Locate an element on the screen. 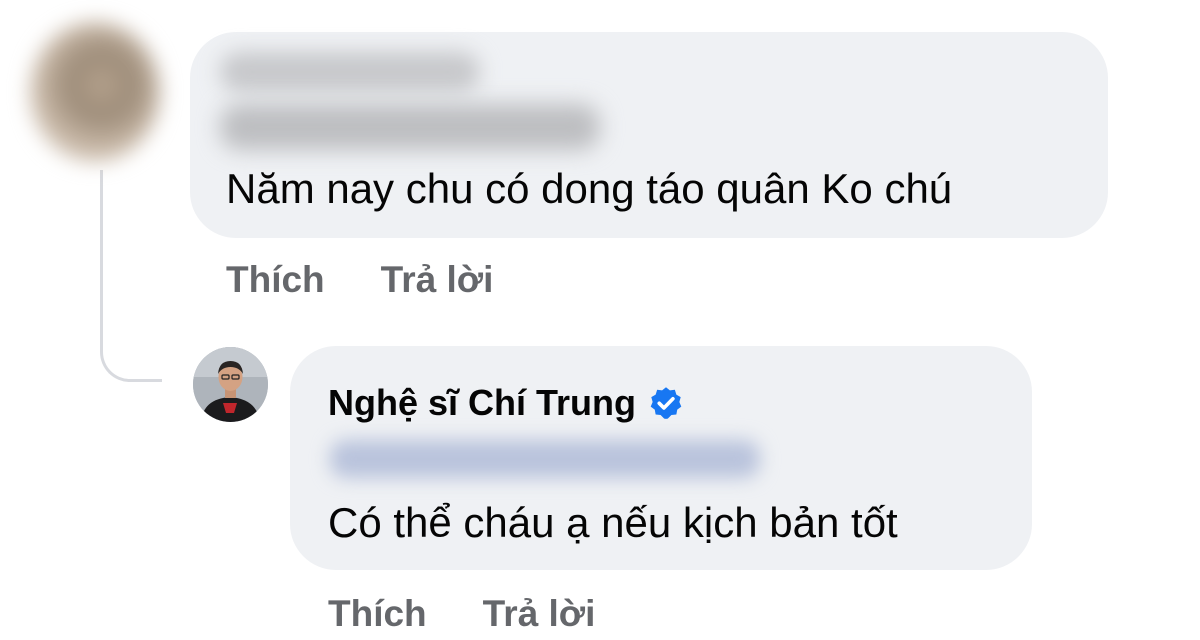 The image size is (1200, 640). comment-line-blurred is located at coordinates (410, 127).